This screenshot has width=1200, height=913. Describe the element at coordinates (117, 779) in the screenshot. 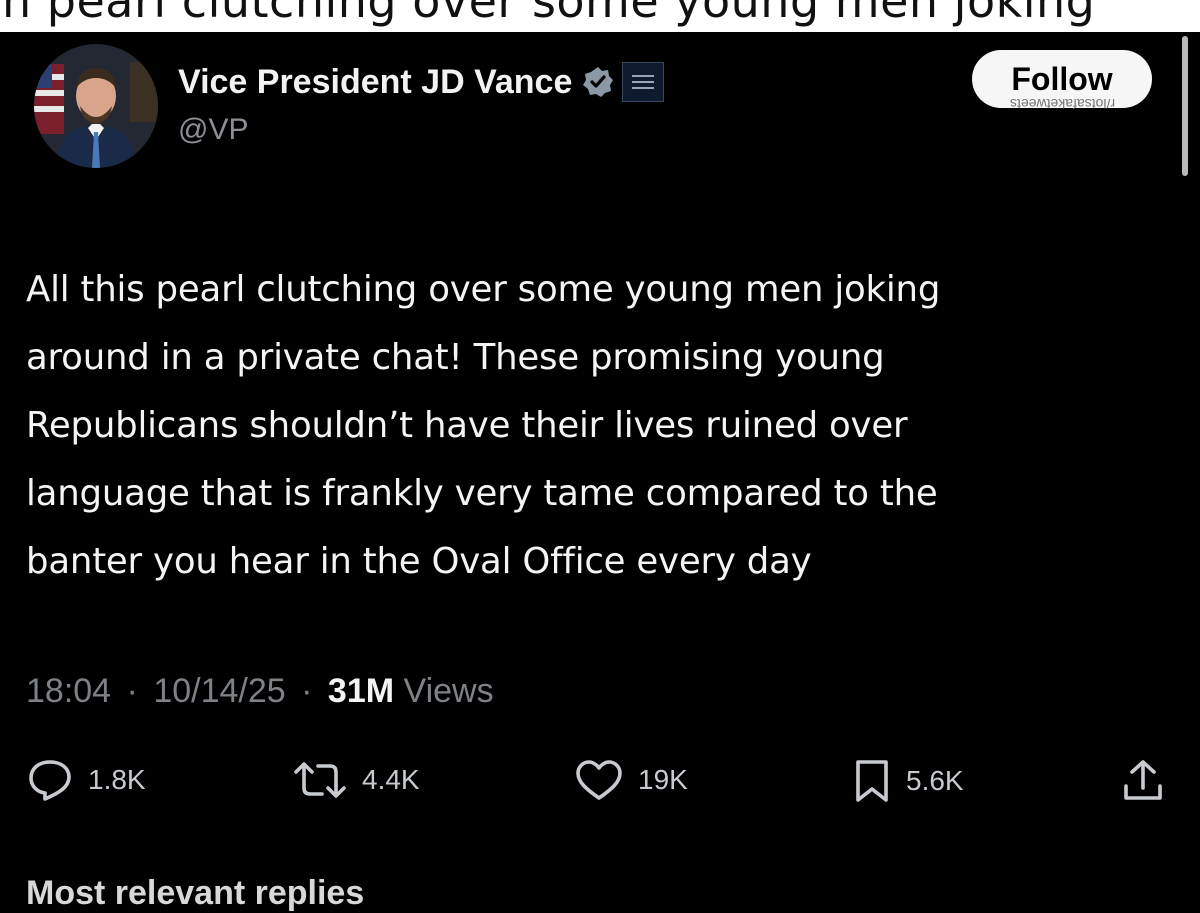

I see `reply-count: 1.8K` at that location.